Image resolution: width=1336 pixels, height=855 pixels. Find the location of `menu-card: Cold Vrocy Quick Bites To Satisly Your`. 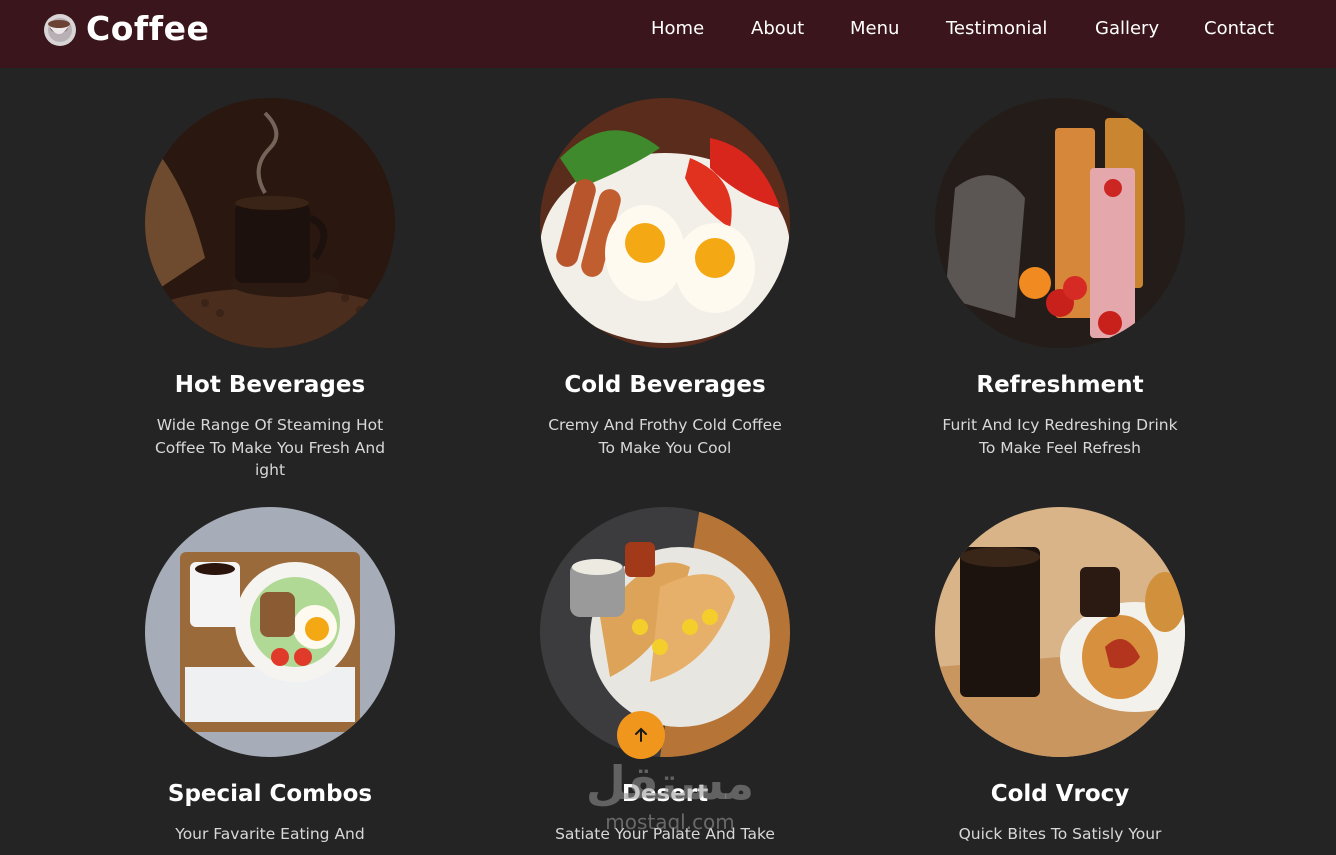

menu-card: Cold Vrocy Quick Bites To Satisly Your is located at coordinates (1060, 676).